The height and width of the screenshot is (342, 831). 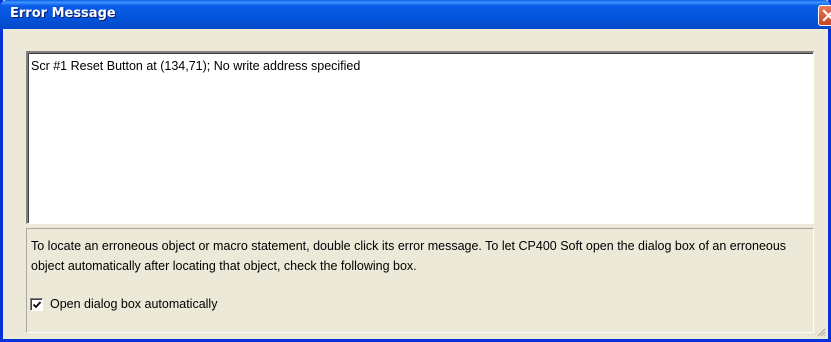 I want to click on auto-open-checkbox, so click(x=36, y=304).